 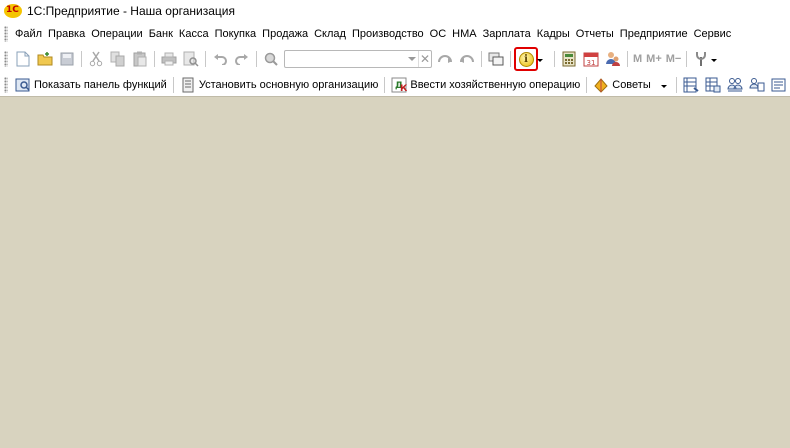 What do you see at coordinates (169, 59) in the screenshot?
I see `print-icon` at bounding box center [169, 59].